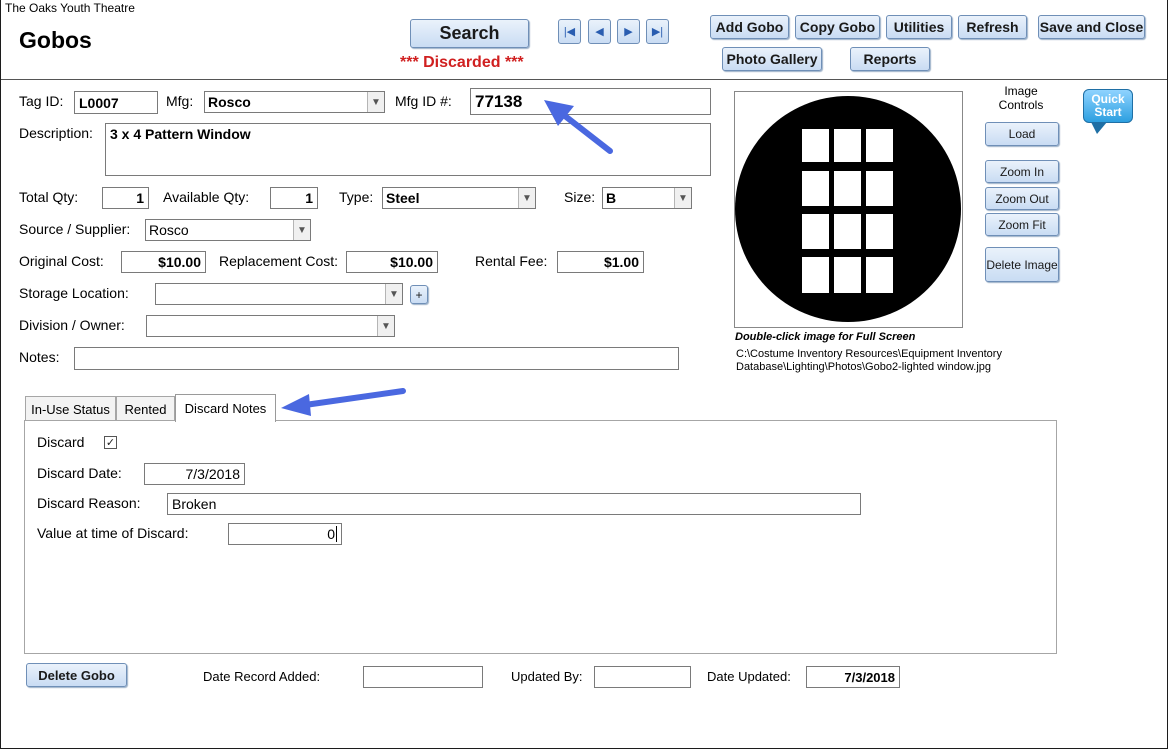 The width and height of the screenshot is (1168, 749). Describe the element at coordinates (116, 102) in the screenshot. I see `tag-id-field: L0007` at that location.